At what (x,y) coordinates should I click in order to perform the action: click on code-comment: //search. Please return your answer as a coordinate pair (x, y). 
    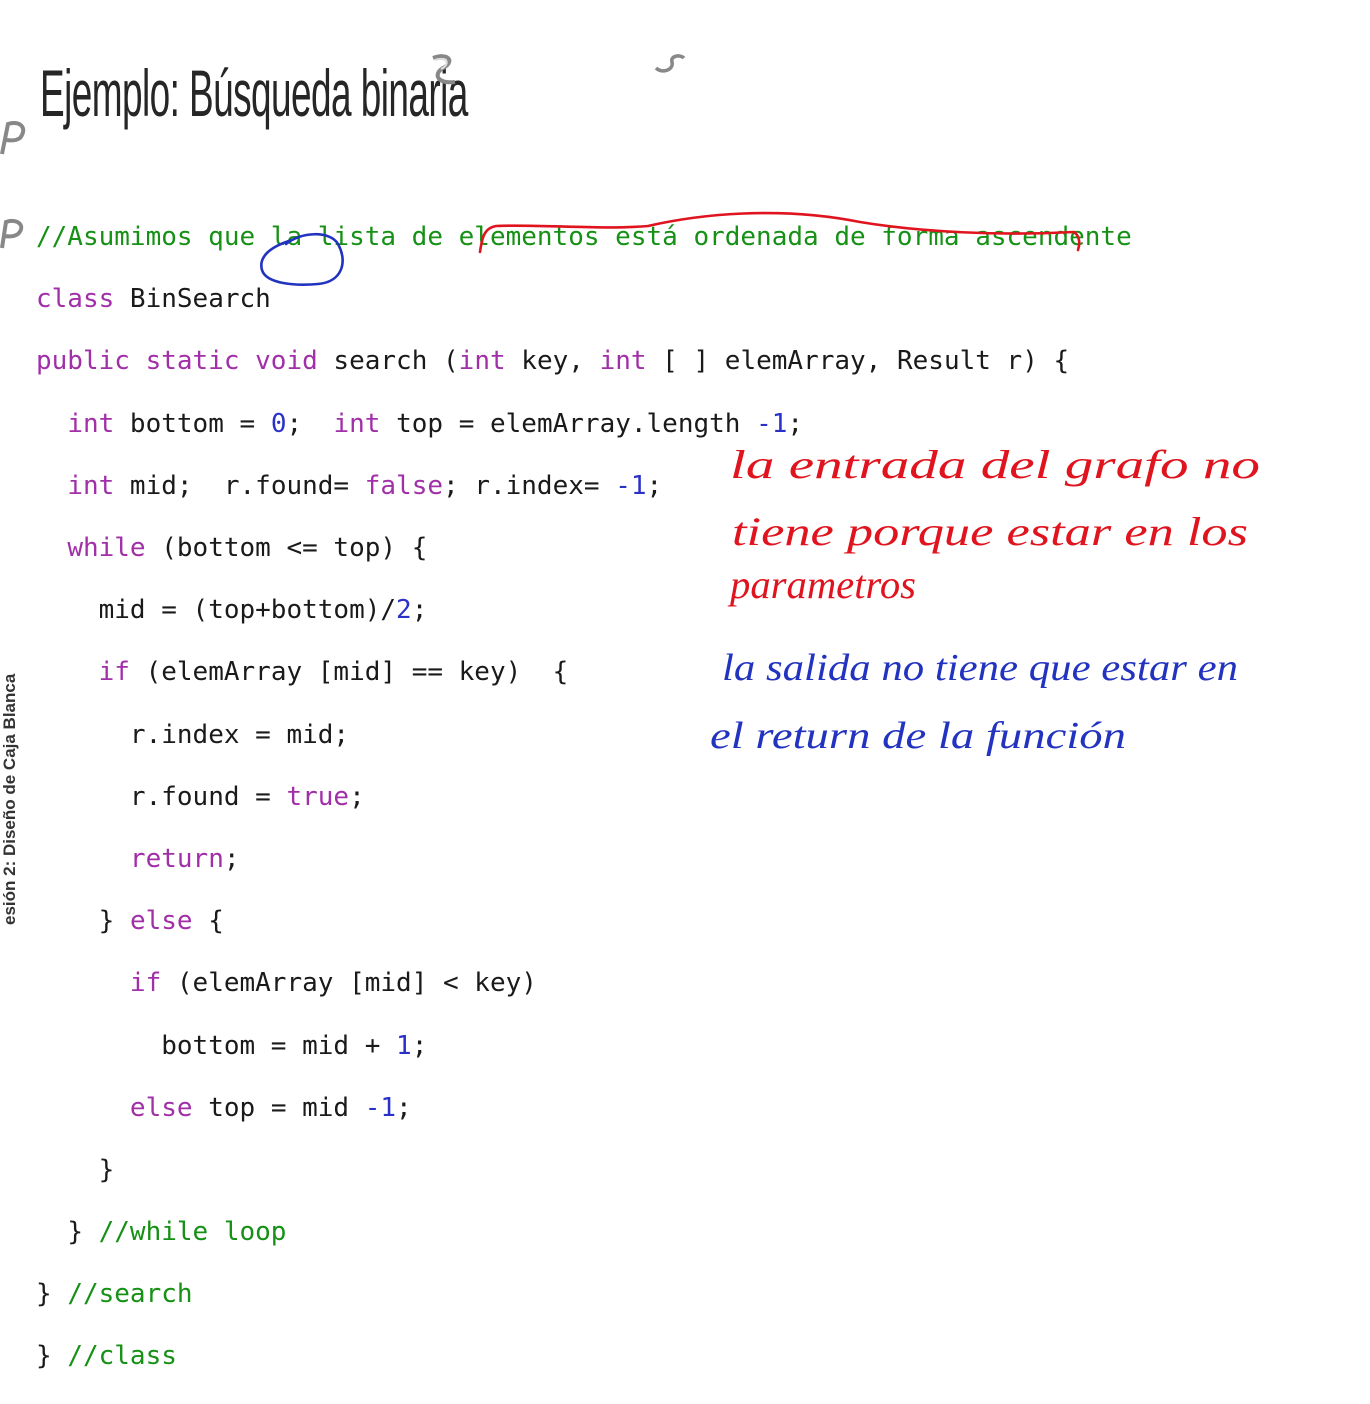
    Looking at the image, I should click on (130, 1294).